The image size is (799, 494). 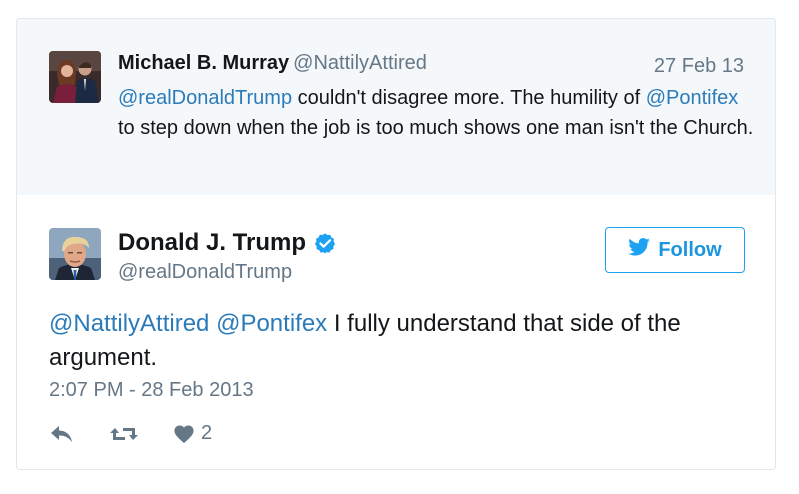 I want to click on quoted-author-avatar, so click(x=75, y=77).